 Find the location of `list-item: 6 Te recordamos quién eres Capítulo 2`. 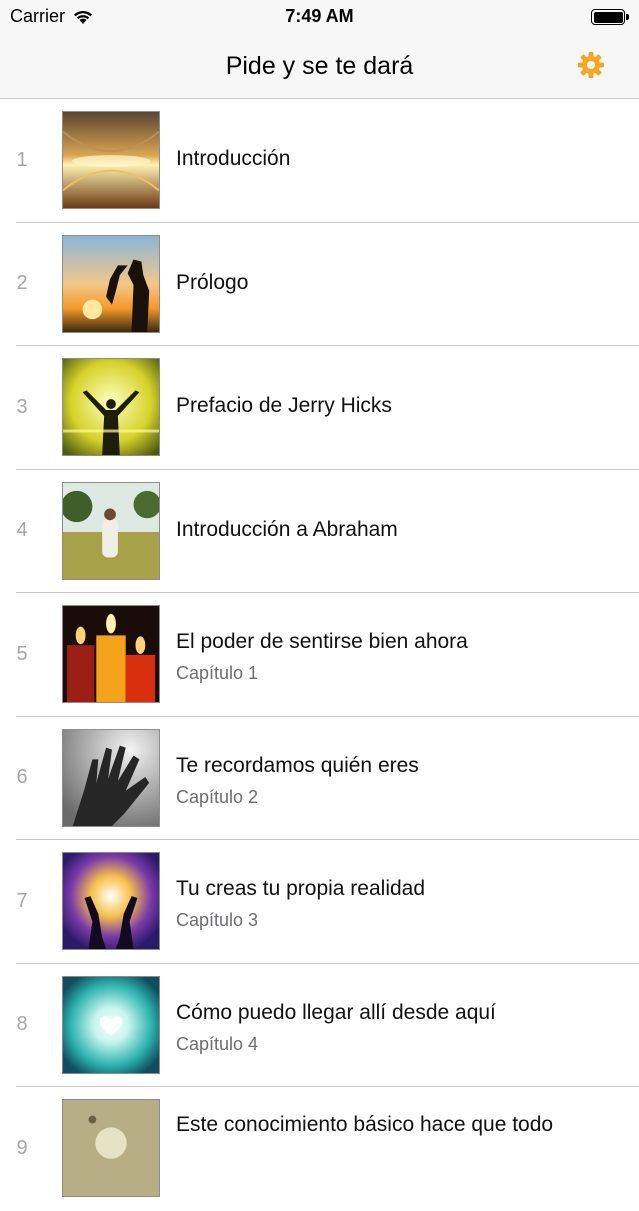

list-item: 6 Te recordamos quién eres Capítulo 2 is located at coordinates (319, 778).